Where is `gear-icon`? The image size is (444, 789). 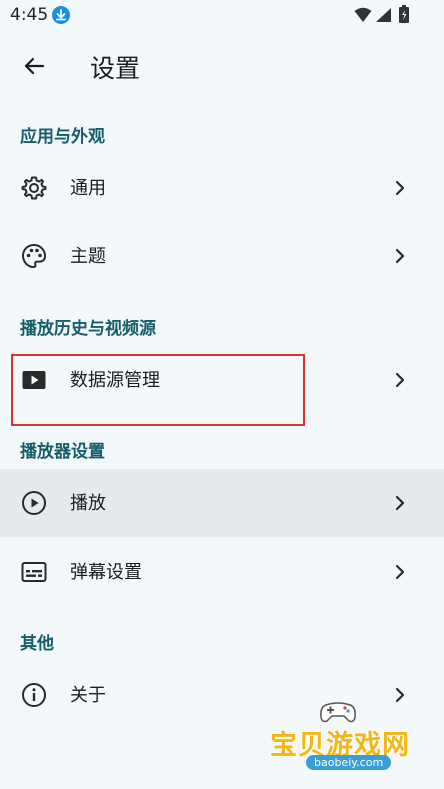 gear-icon is located at coordinates (34, 188).